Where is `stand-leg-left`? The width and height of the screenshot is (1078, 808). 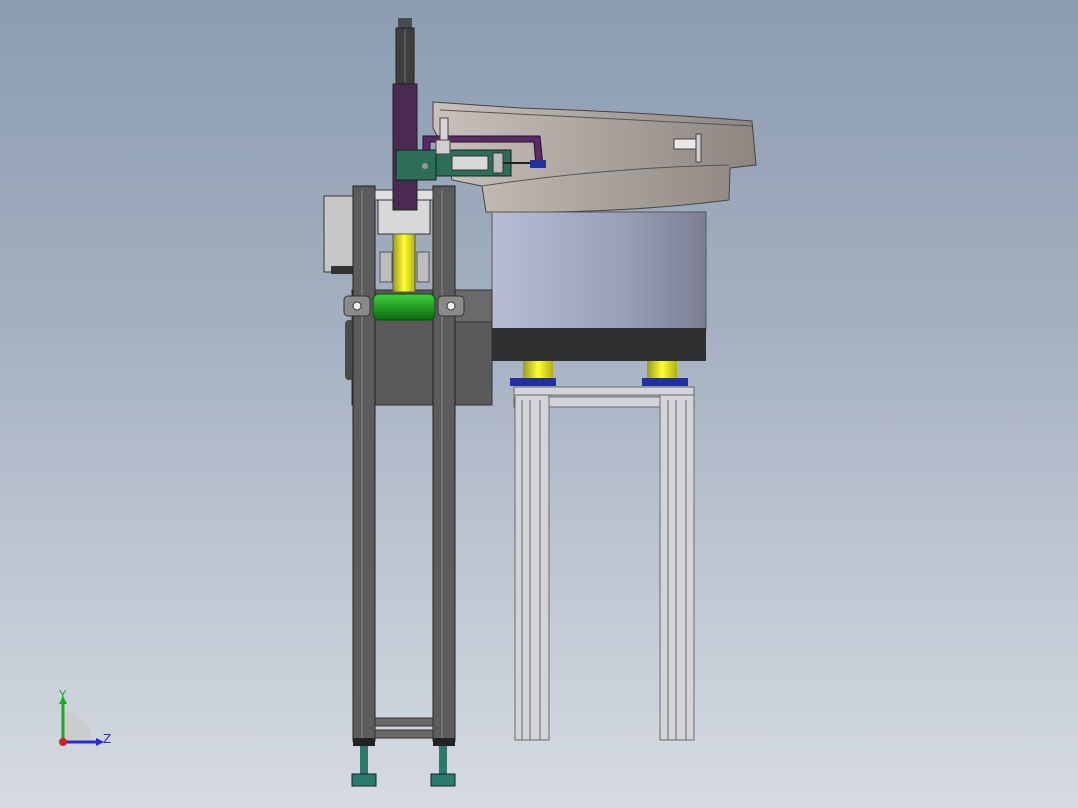 stand-leg-left is located at coordinates (532, 567).